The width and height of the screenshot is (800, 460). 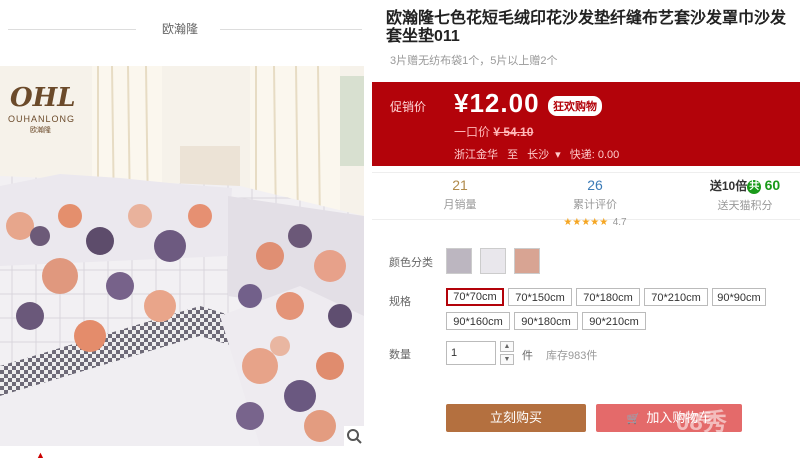 I want to click on size-option-70x210: 70*210cm, so click(x=676, y=297).